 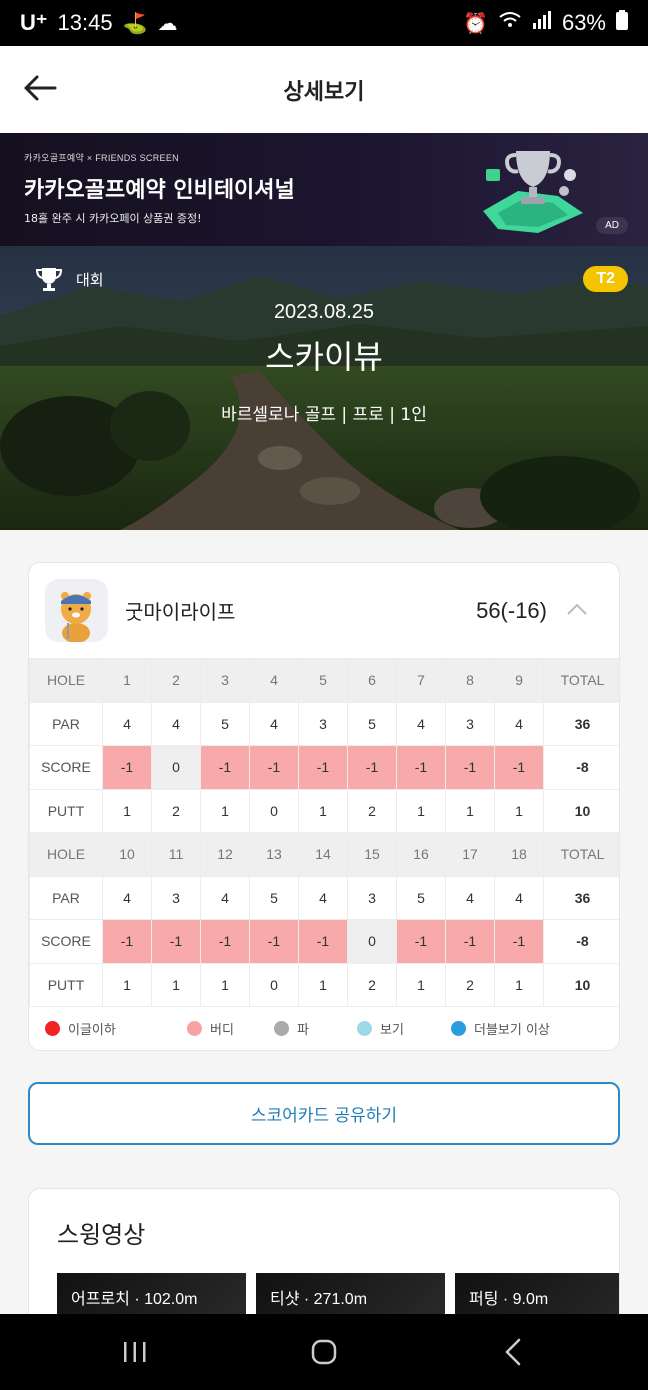 I want to click on chevron-left-icon, so click(x=513, y=1352).